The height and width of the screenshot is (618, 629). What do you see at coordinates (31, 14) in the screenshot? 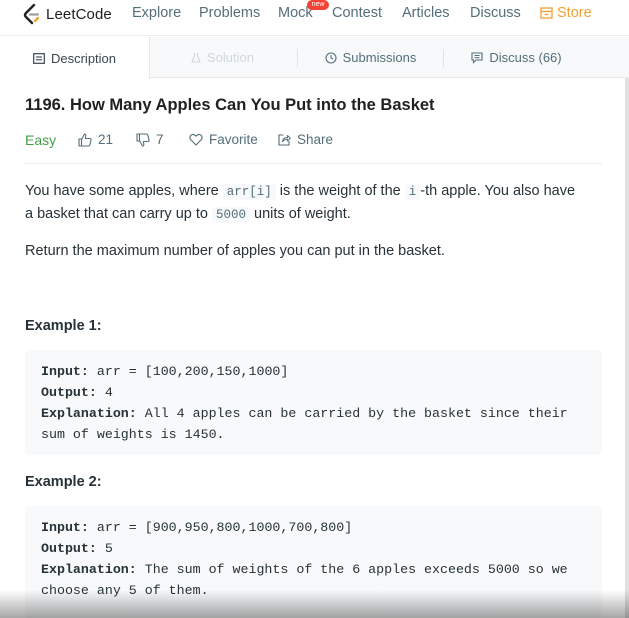
I see `leetcode-logo-icon` at bounding box center [31, 14].